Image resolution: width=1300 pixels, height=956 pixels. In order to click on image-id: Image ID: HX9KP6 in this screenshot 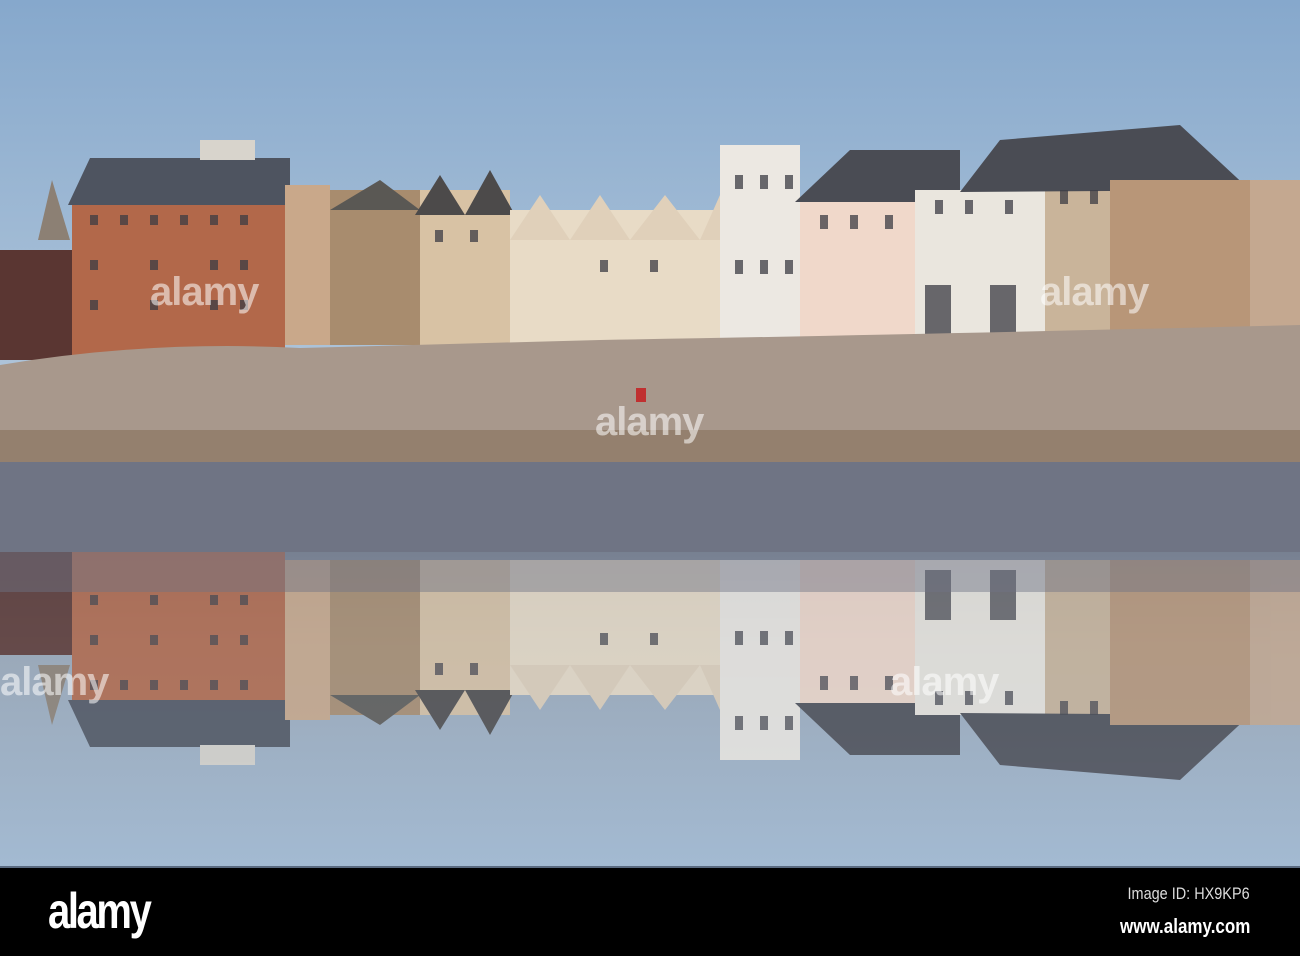, I will do `click(1188, 893)`.